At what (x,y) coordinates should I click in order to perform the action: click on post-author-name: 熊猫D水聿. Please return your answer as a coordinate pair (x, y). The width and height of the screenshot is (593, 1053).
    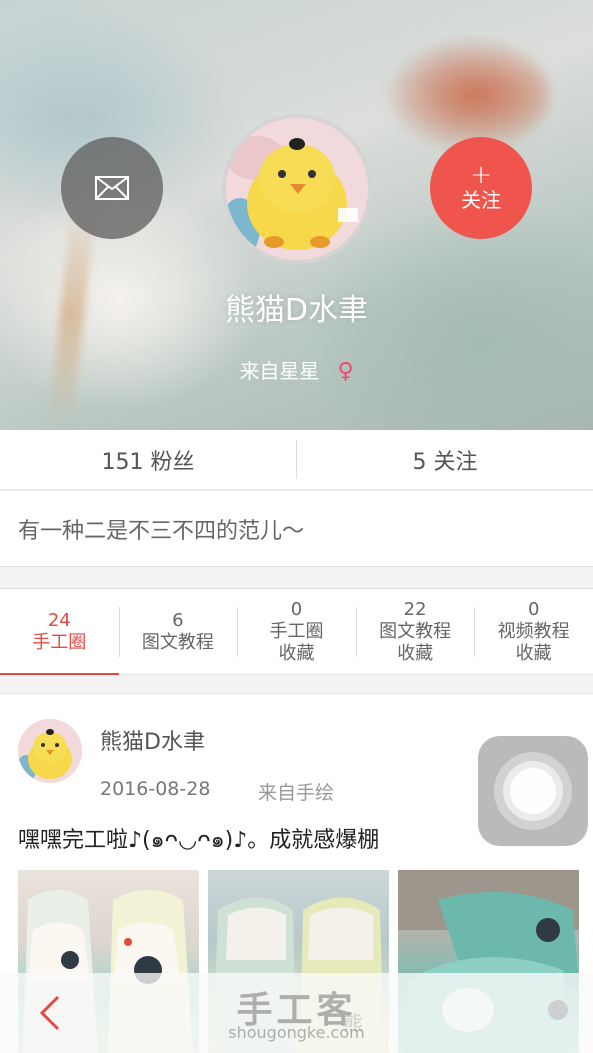
    Looking at the image, I should click on (152, 740).